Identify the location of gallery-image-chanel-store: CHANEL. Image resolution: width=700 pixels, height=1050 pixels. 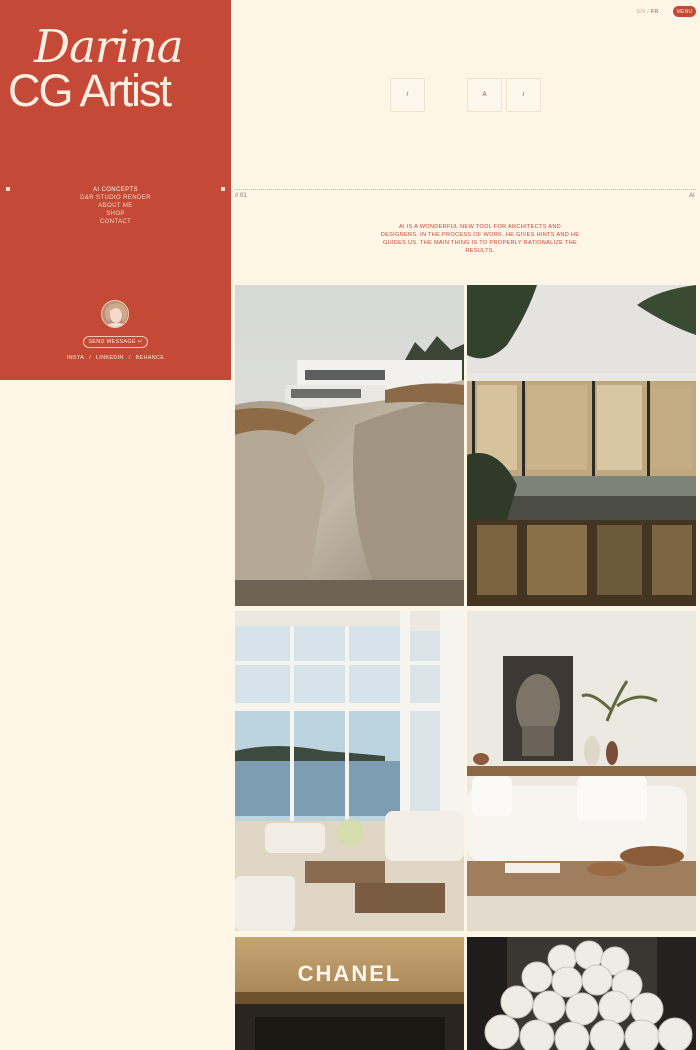
(349, 993).